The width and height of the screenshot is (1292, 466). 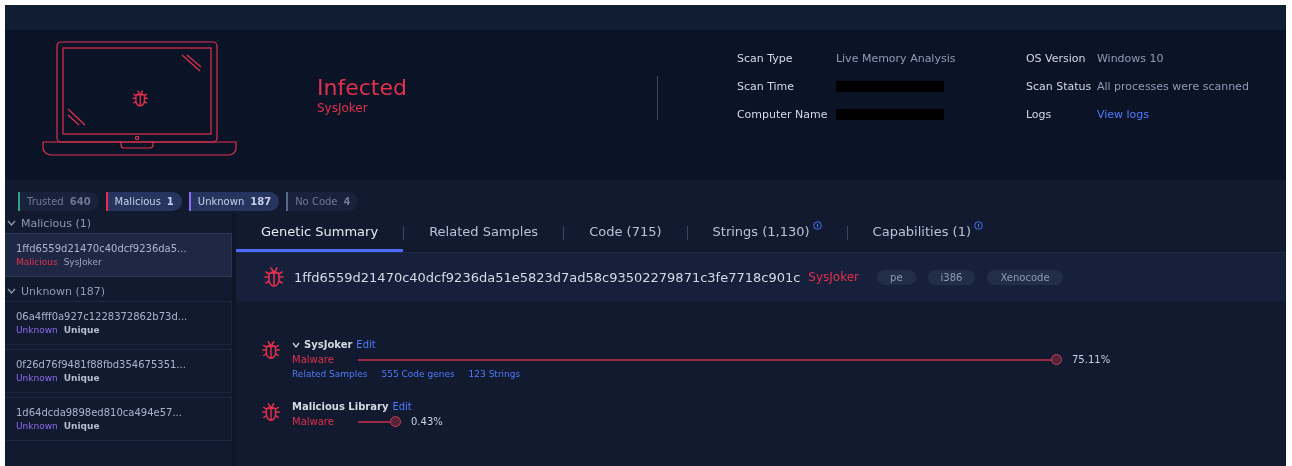 What do you see at coordinates (1059, 86) in the screenshot?
I see `info-label: Scan Status` at bounding box center [1059, 86].